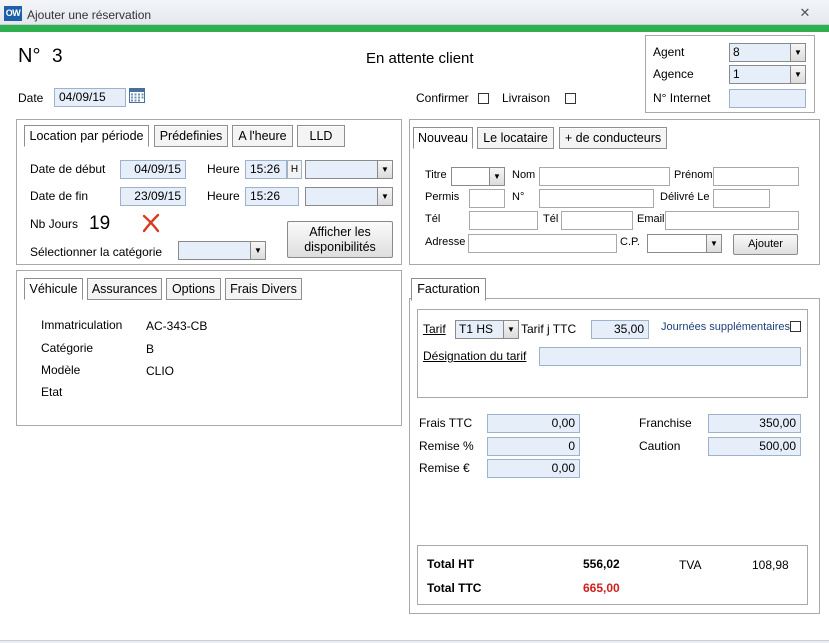 The width and height of the screenshot is (829, 643). What do you see at coordinates (604, 176) in the screenshot?
I see `nom-field` at bounding box center [604, 176].